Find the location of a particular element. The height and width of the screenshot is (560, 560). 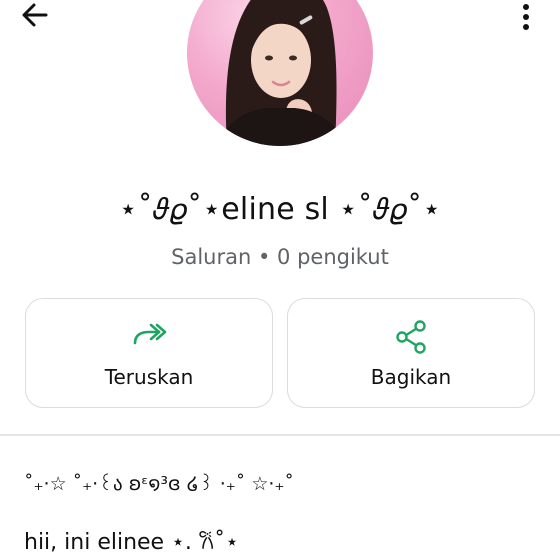

description-decoration: ˚₊‧☆ ˚₊‧꒰ა ʚᵋ໑³ɞ ໒꒱ ‧₊˚ ☆‧₊˚ is located at coordinates (159, 484).